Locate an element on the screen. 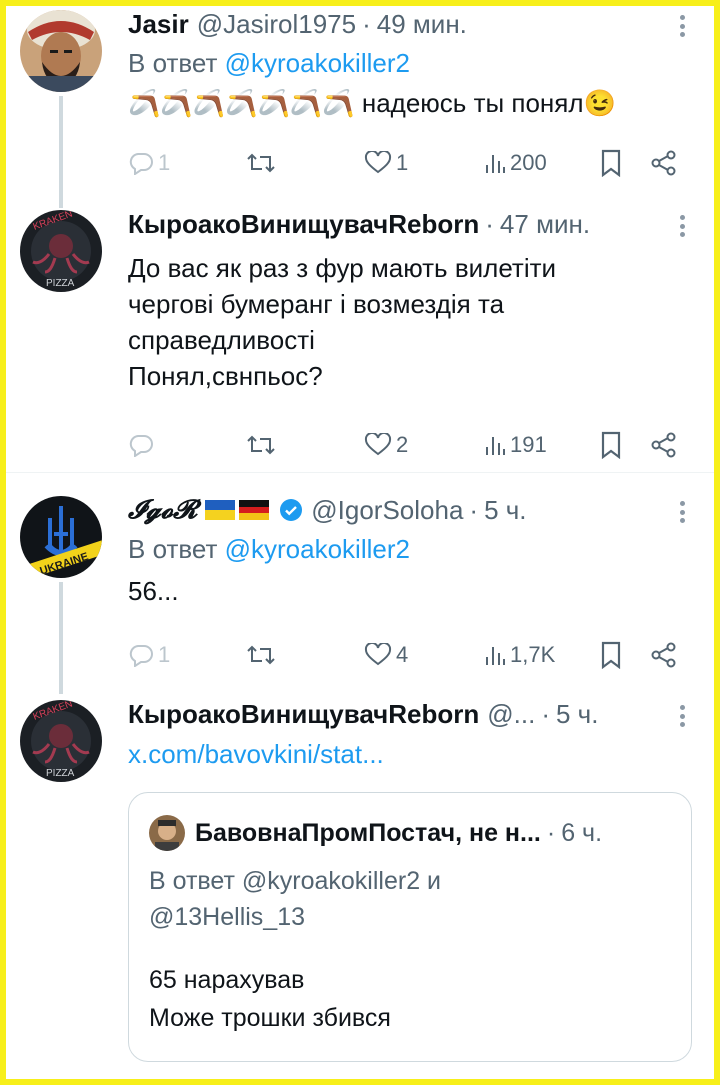  svg-text: PIZZA is located at coordinates (60, 773).